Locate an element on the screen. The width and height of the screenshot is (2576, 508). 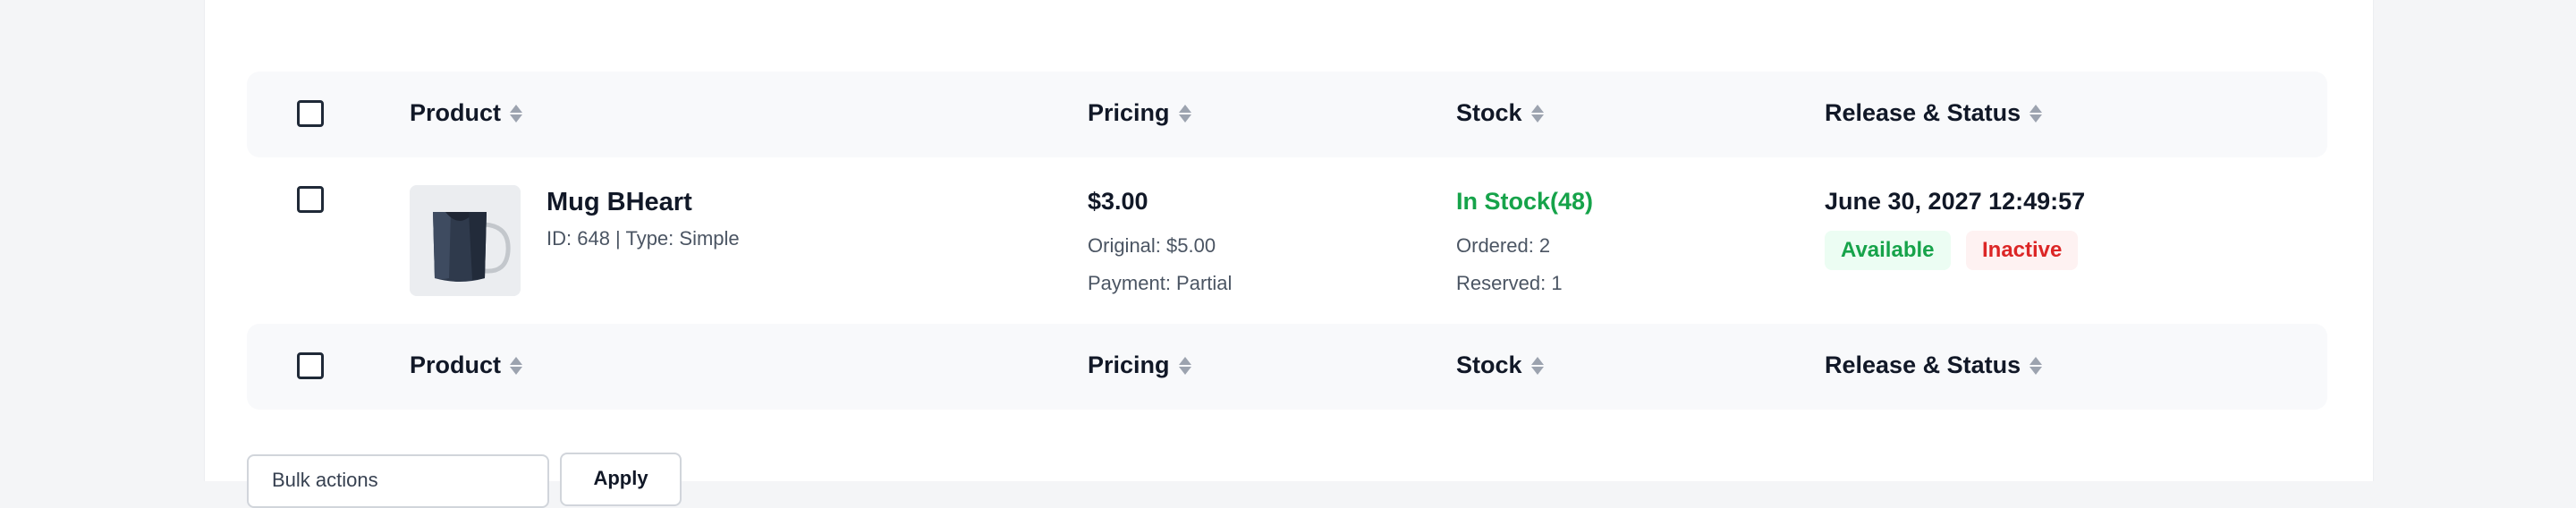
column-header-pricing-bottom: Pricing is located at coordinates (1139, 365).